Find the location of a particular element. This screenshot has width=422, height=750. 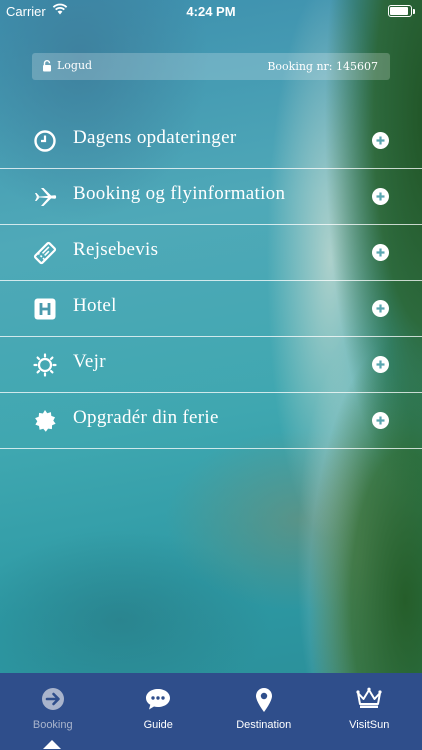

tab-visitsun: VisitSun is located at coordinates (369, 711).